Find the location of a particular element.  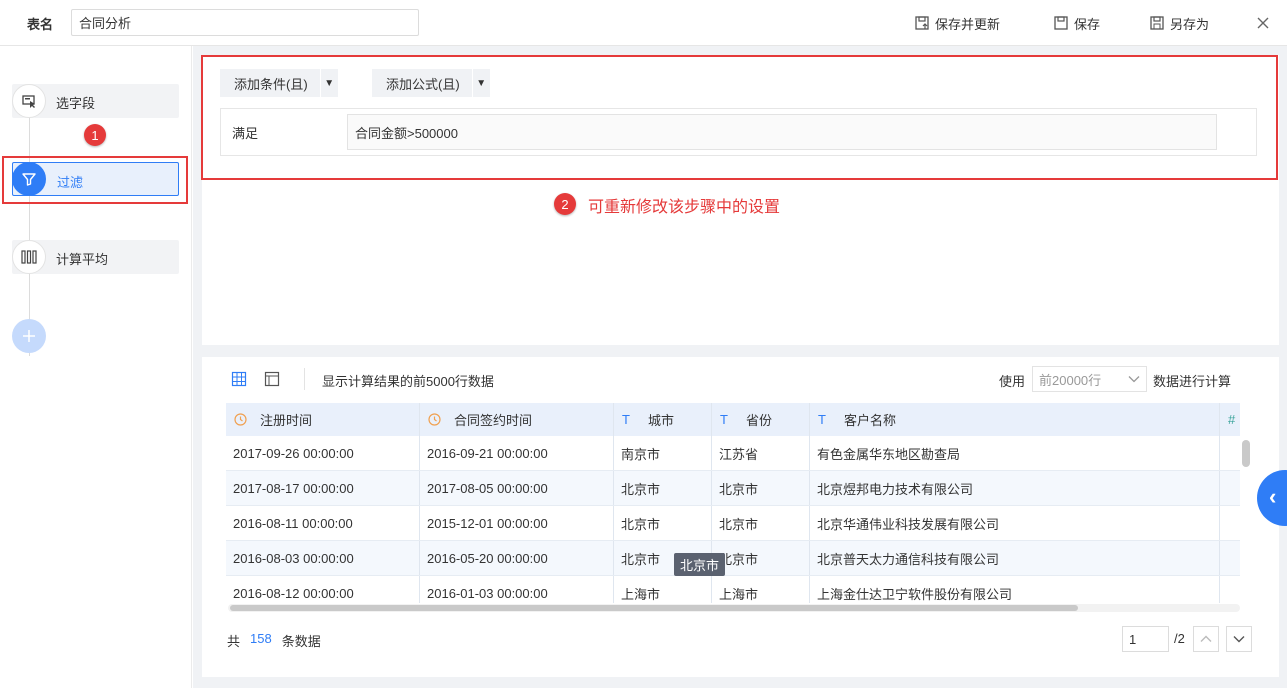

column-header: T 省份 is located at coordinates (761, 419).